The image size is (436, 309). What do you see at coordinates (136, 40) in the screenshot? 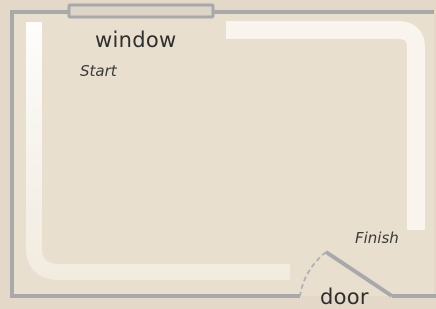
I see `window-label: window` at bounding box center [136, 40].